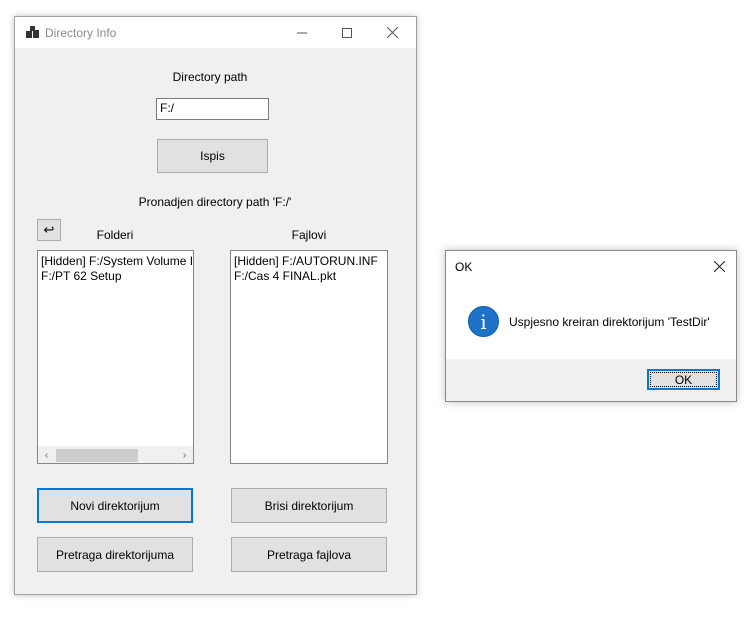 This screenshot has width=753, height=618. Describe the element at coordinates (210, 77) in the screenshot. I see `directory-path-label: Directory path` at that location.